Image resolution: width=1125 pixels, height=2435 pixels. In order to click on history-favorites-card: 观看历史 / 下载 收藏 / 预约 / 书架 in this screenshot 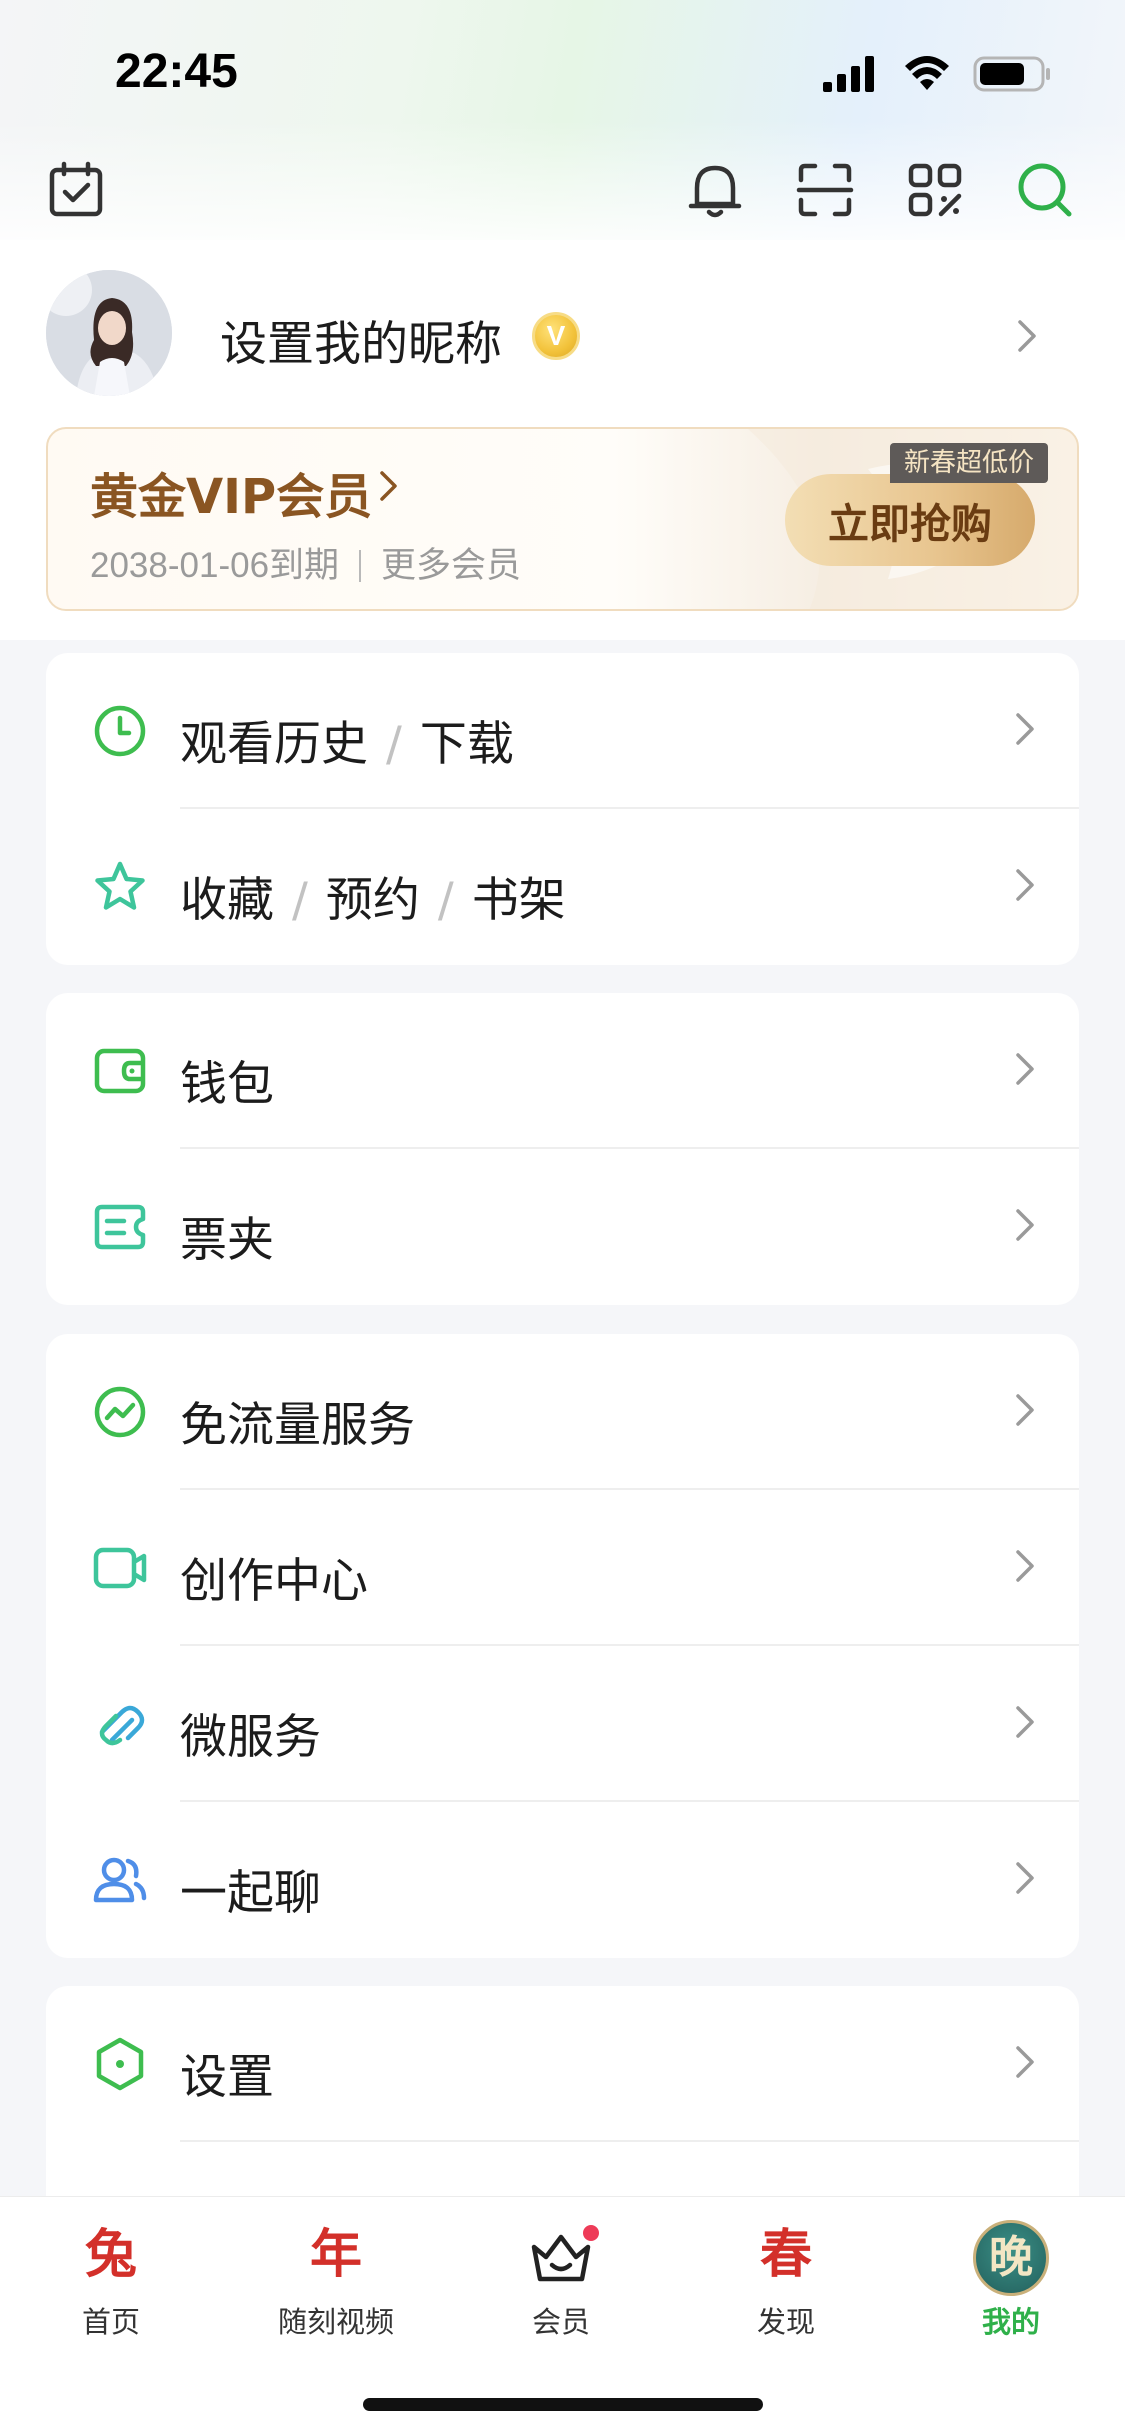, I will do `click(562, 809)`.